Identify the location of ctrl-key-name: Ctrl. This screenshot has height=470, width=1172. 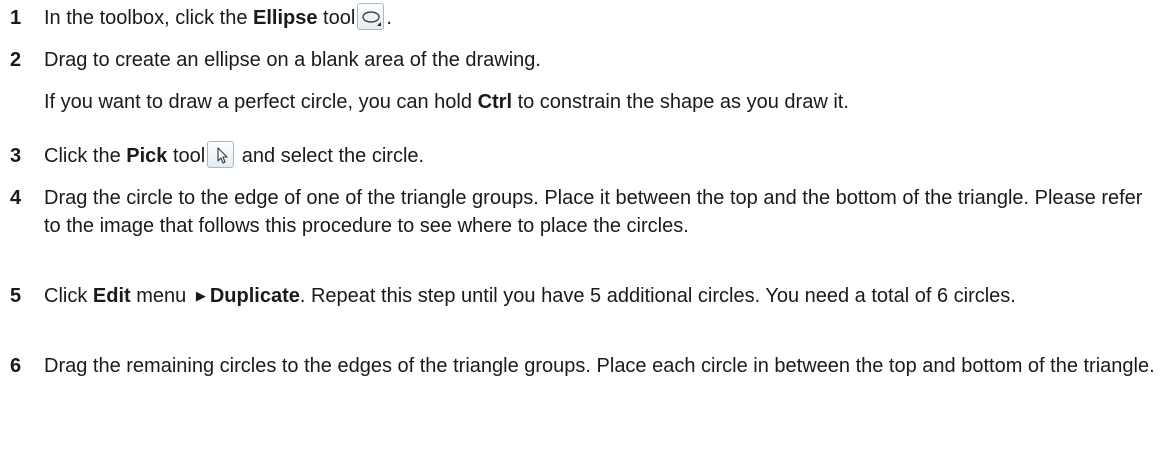
(495, 102).